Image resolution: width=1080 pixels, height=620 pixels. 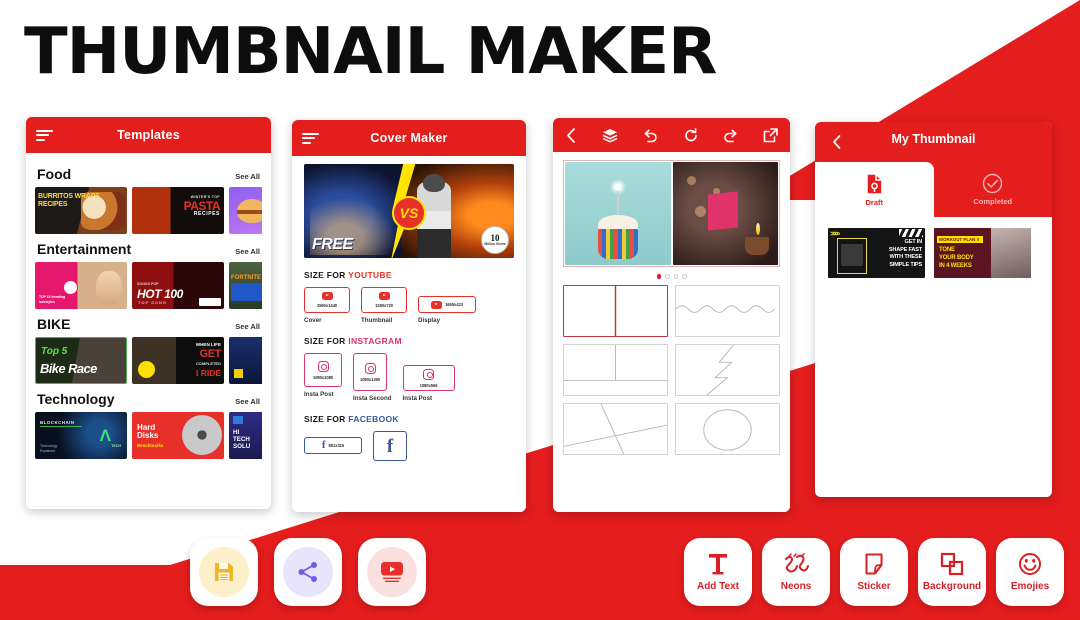 What do you see at coordinates (1030, 586) in the screenshot?
I see `emojies-label: Emojies` at bounding box center [1030, 586].